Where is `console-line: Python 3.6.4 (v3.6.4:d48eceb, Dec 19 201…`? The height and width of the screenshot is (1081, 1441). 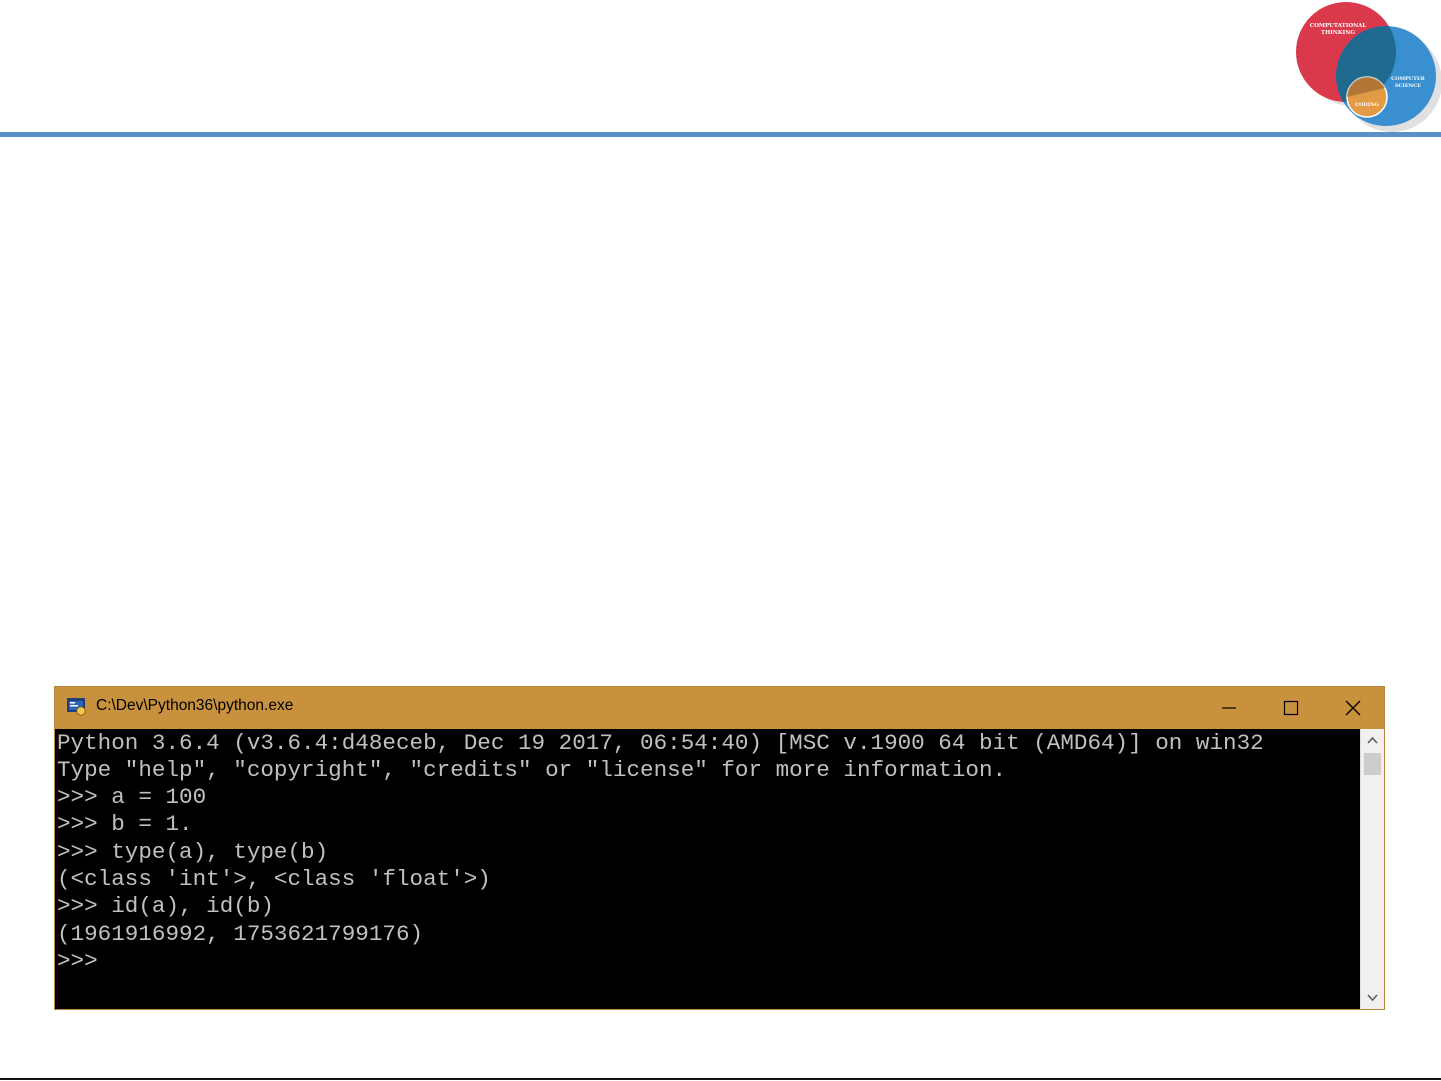
console-line: Python 3.6.4 (v3.6.4:d48eceb, Dec 19 201… is located at coordinates (660, 743).